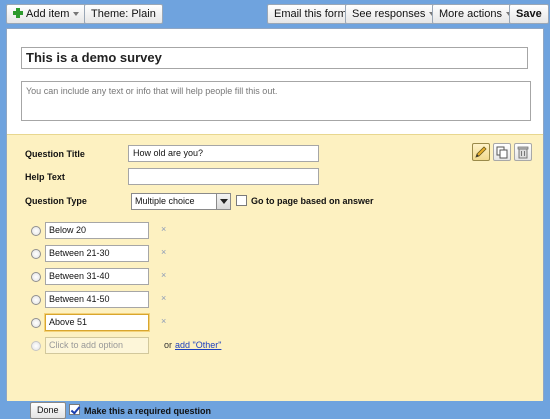  I want to click on option-input-4: Between 41-50, so click(97, 299).